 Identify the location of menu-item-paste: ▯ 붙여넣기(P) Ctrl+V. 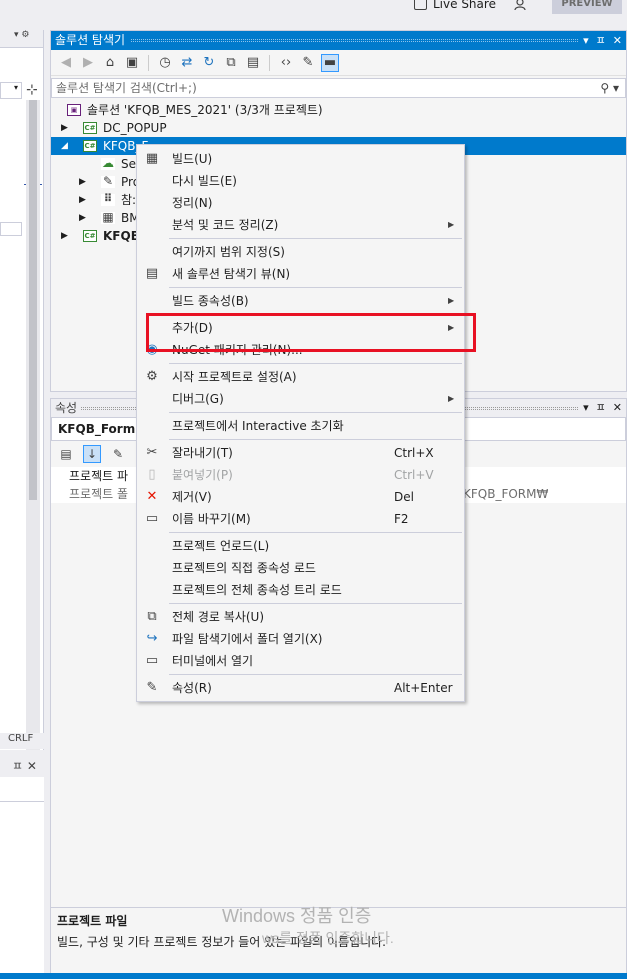
(300, 475).